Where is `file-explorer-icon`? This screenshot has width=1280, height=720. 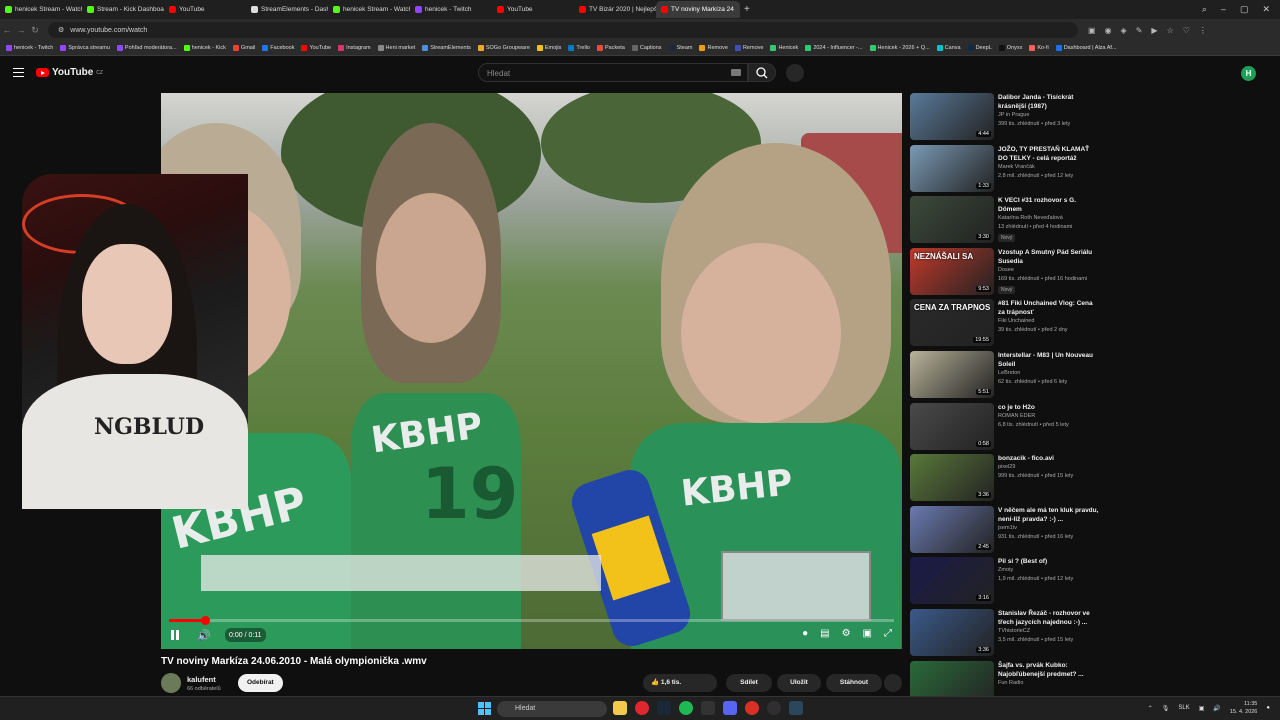 file-explorer-icon is located at coordinates (620, 708).